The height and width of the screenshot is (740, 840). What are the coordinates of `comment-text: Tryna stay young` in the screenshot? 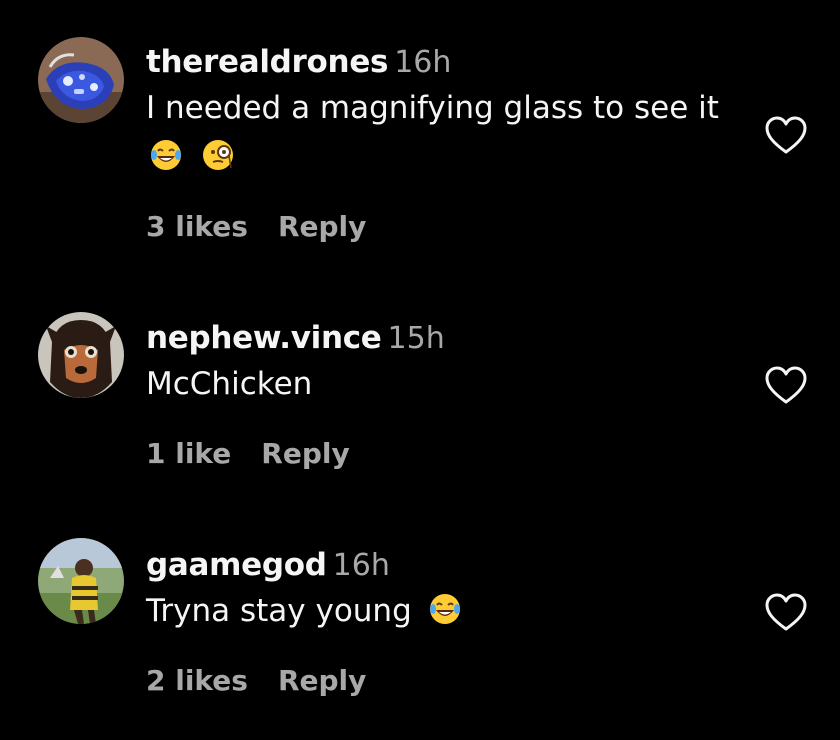 It's located at (279, 611).